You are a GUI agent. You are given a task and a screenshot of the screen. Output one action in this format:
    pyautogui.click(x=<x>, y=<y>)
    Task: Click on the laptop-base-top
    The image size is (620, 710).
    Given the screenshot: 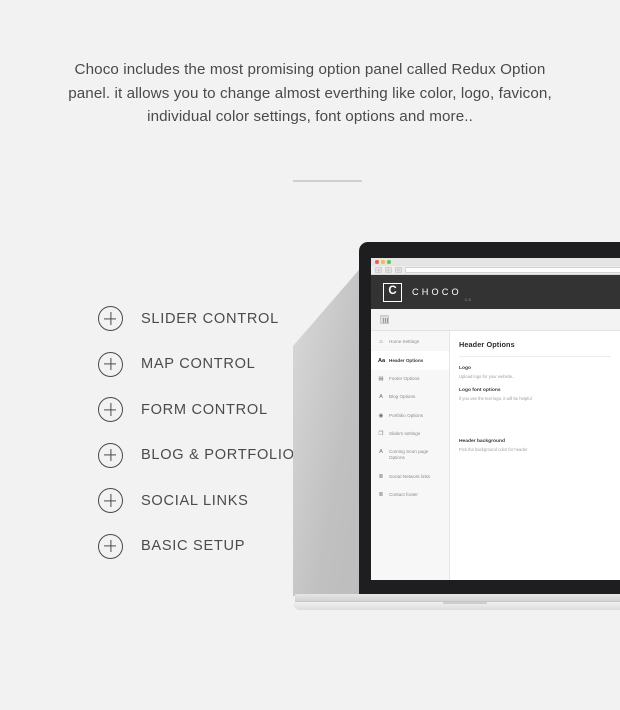 What is the action you would take?
    pyautogui.click(x=457, y=598)
    